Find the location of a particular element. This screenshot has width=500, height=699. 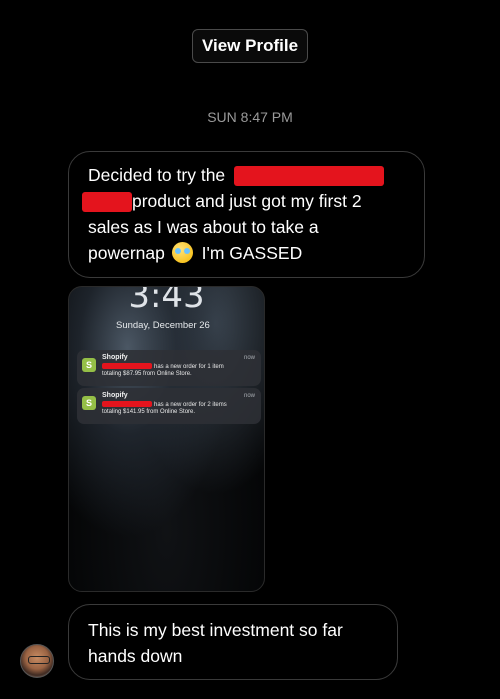

notification-text: totaling $141.95 from Online Store. is located at coordinates (149, 412).